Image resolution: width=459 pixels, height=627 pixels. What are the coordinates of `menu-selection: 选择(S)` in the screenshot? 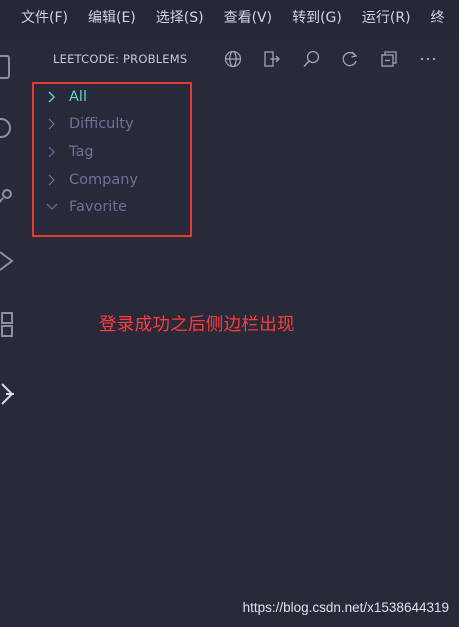 It's located at (180, 18).